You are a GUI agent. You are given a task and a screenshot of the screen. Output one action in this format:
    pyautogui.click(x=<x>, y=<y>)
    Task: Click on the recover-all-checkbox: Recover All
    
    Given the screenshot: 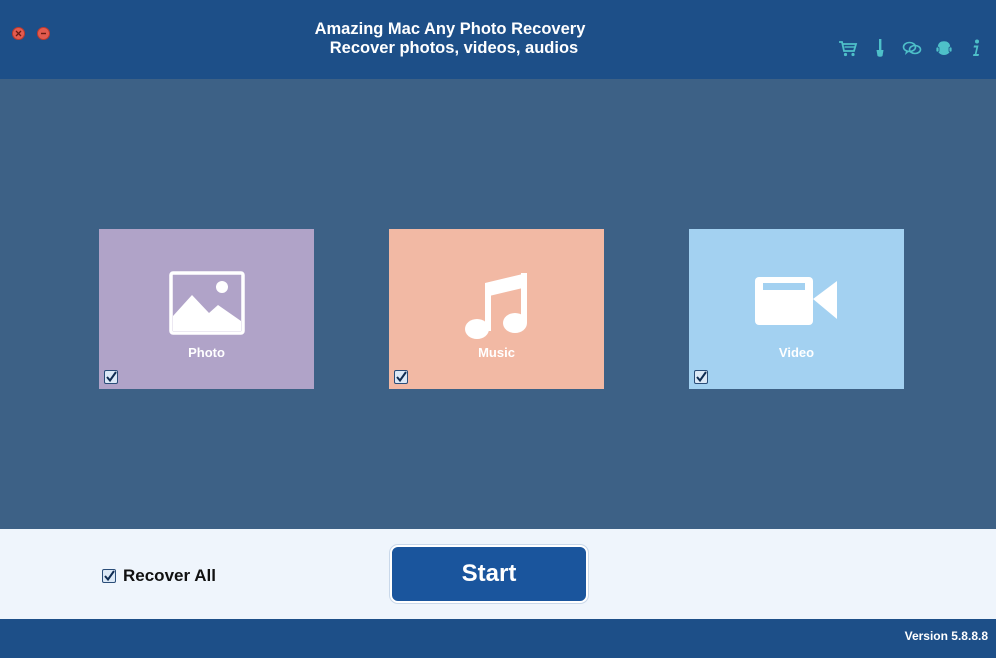 What is the action you would take?
    pyautogui.click(x=159, y=576)
    